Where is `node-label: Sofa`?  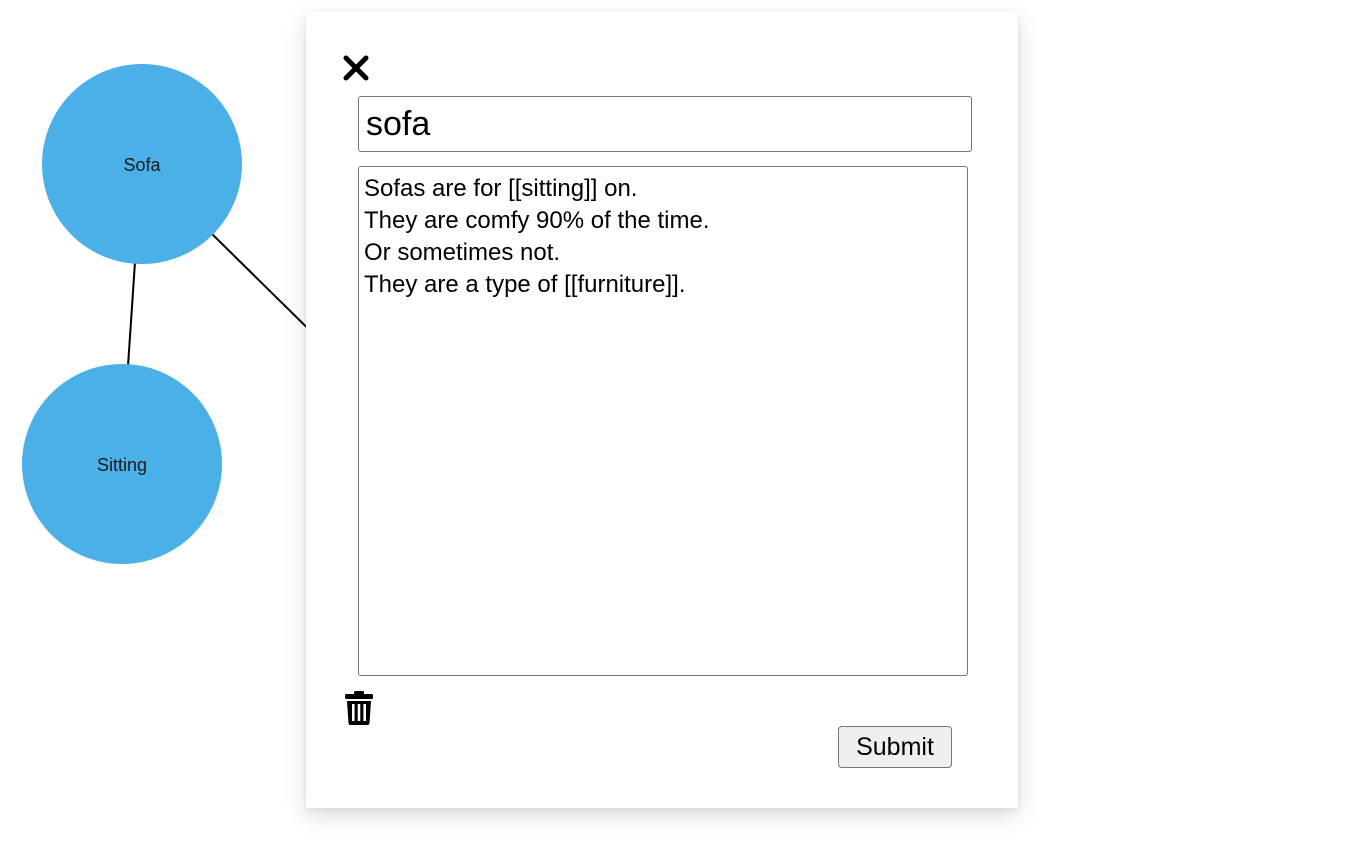 node-label: Sofa is located at coordinates (142, 165).